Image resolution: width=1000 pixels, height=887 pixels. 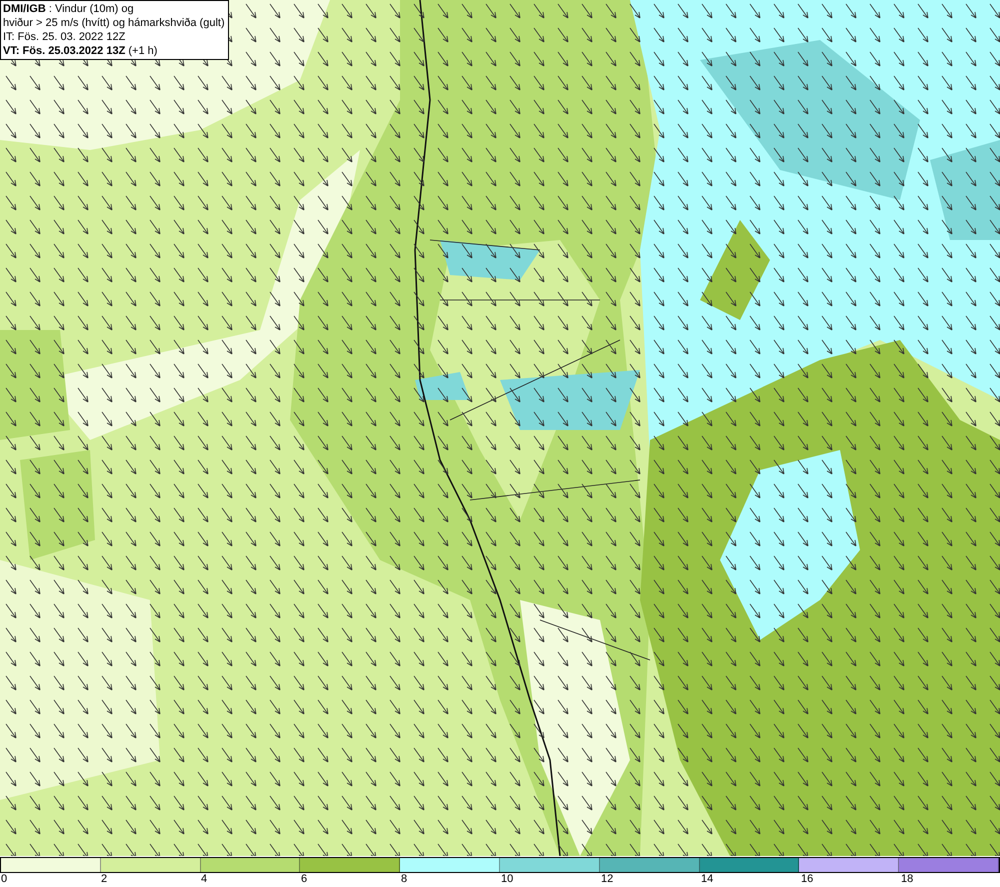 What do you see at coordinates (104, 879) in the screenshot?
I see `scale-label: 2` at bounding box center [104, 879].